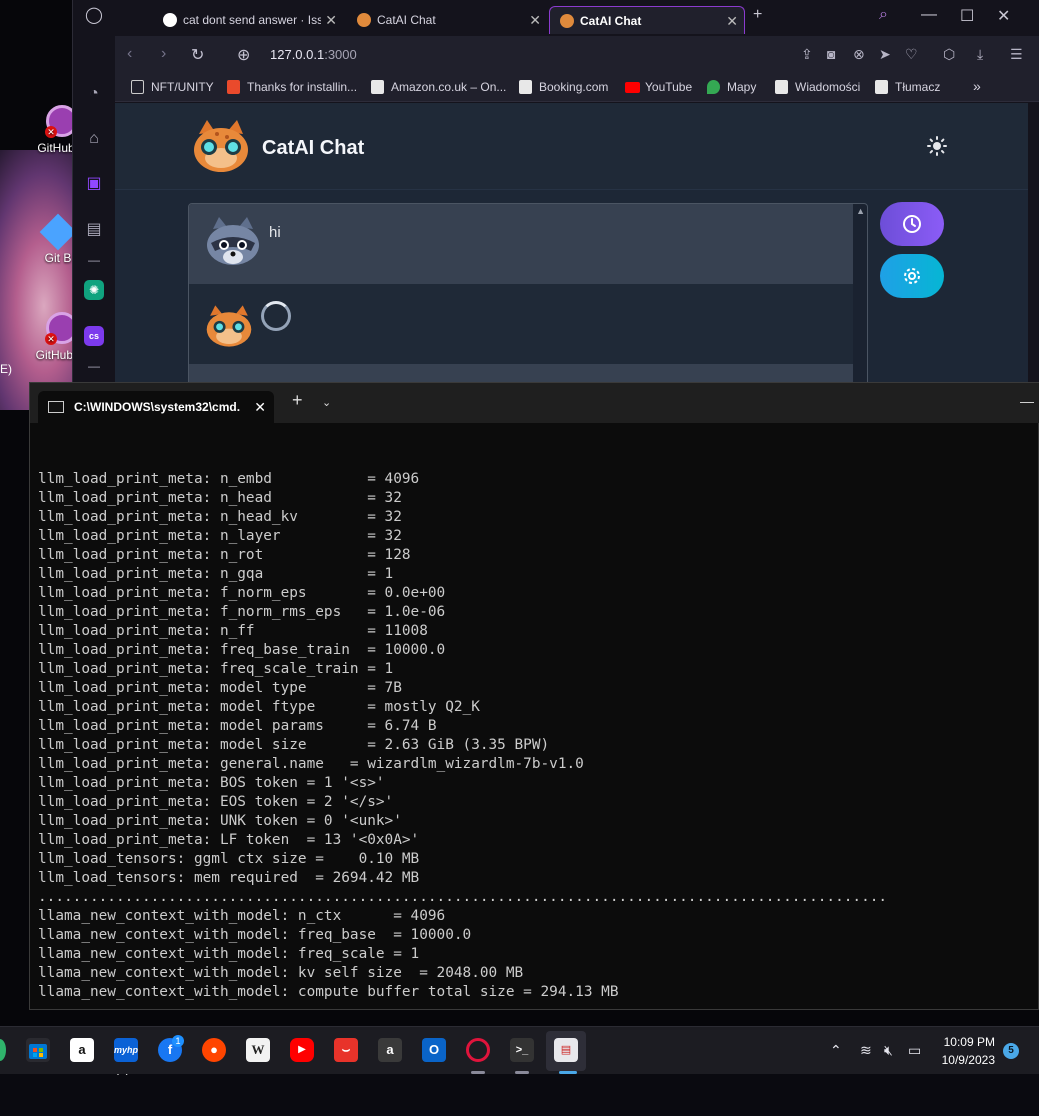 This screenshot has height=1116, width=1039. What do you see at coordinates (224, 555) in the screenshot?
I see `terminal-line: llm_load_print_meta: n_rot = 128` at bounding box center [224, 555].